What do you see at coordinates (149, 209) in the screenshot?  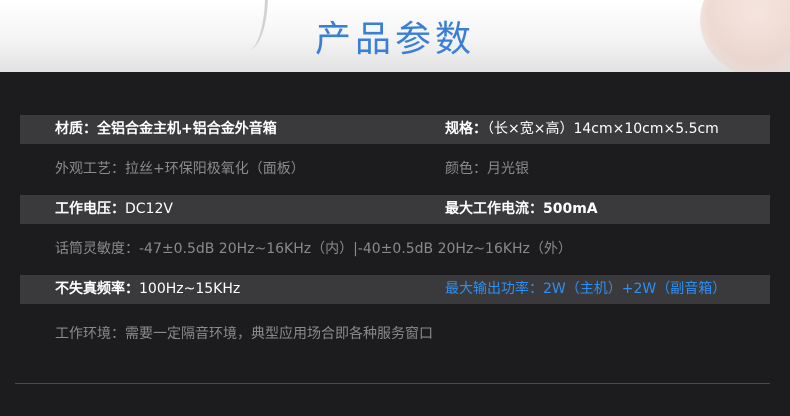 I see `spec-value: DC12V` at bounding box center [149, 209].